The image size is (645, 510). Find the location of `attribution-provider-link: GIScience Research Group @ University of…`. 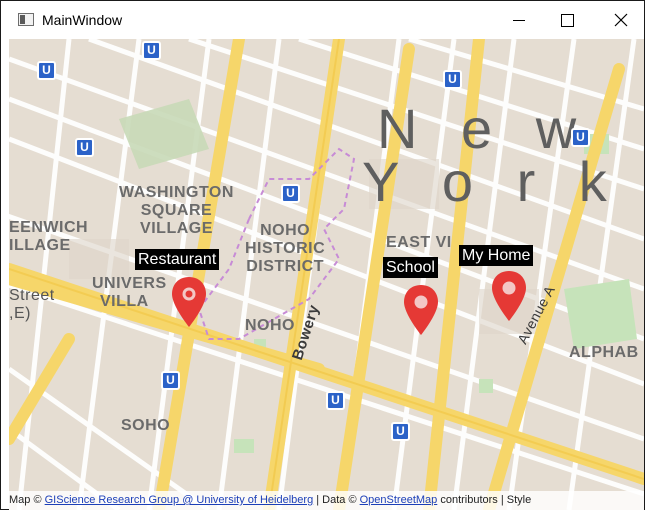

attribution-provider-link: GIScience Research Group @ University of… is located at coordinates (179, 500).